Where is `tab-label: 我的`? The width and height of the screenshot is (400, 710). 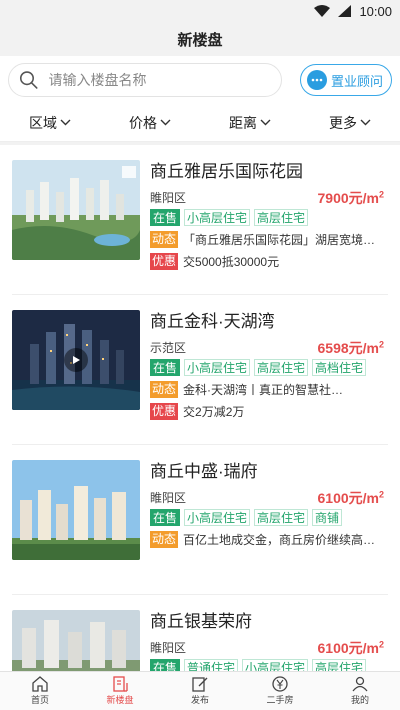
tab-label: 我的 is located at coordinates (359, 700).